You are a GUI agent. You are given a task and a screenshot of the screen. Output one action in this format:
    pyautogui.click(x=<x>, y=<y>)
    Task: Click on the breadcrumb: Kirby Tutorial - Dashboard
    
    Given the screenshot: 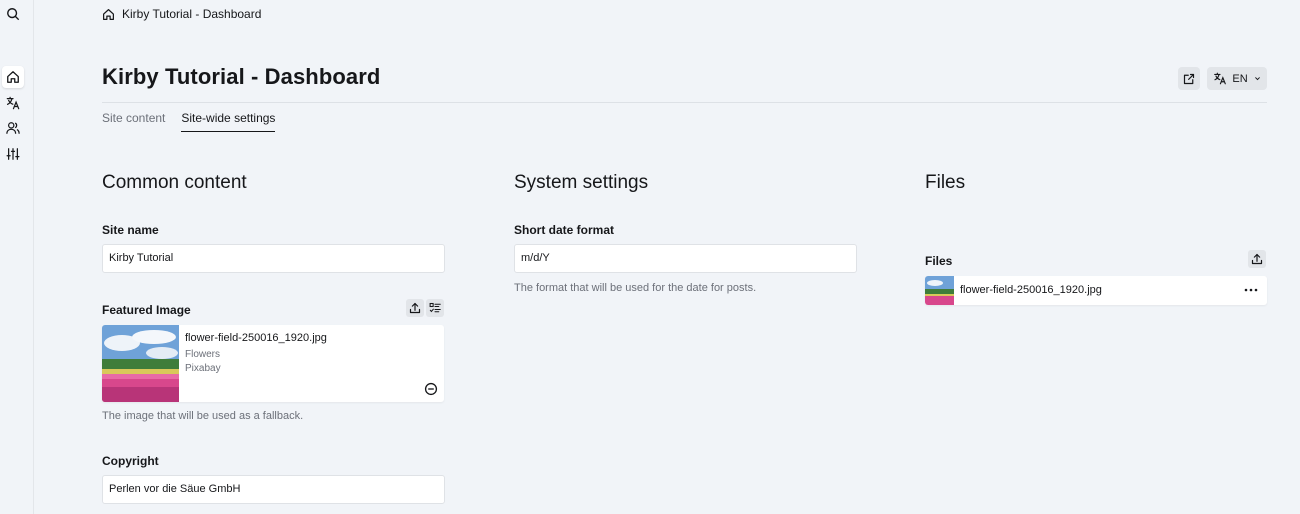 What is the action you would take?
    pyautogui.click(x=181, y=14)
    